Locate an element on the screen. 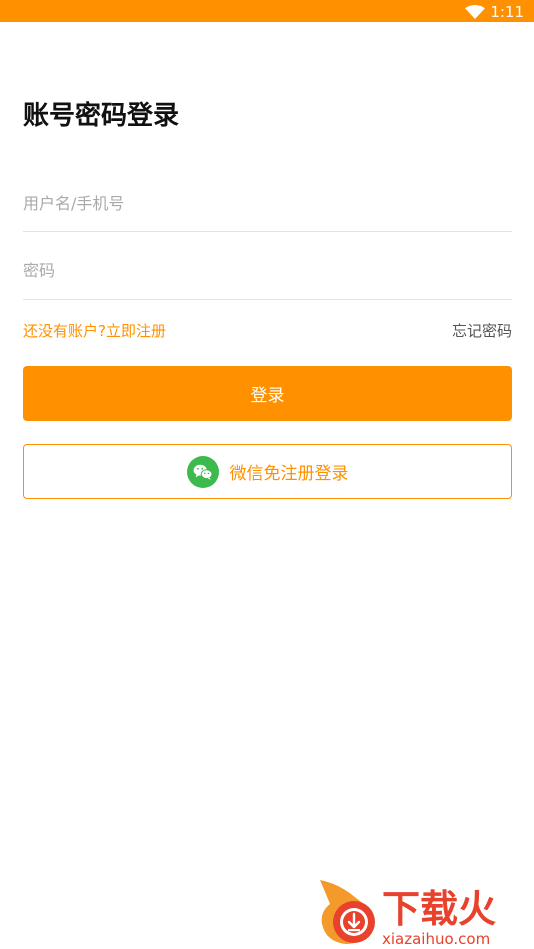  watermark-logo: 下载火 xiazaihuo.com is located at coordinates (423, 913).